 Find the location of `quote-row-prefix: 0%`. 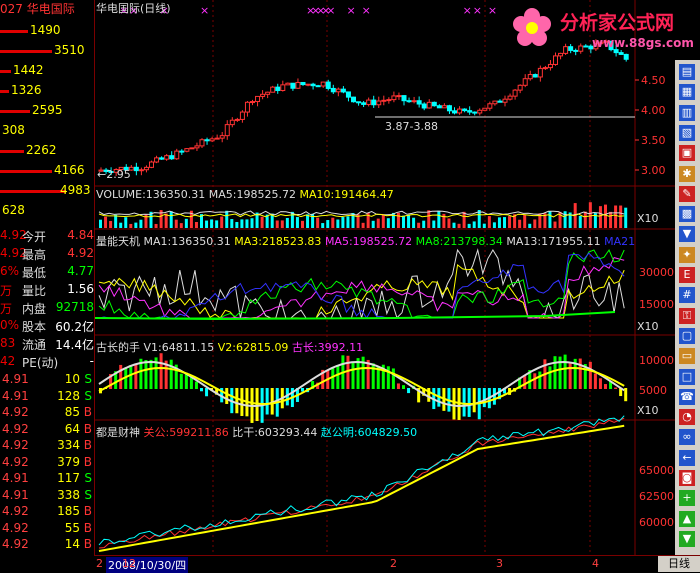

quote-row-prefix: 0% is located at coordinates (10, 325).